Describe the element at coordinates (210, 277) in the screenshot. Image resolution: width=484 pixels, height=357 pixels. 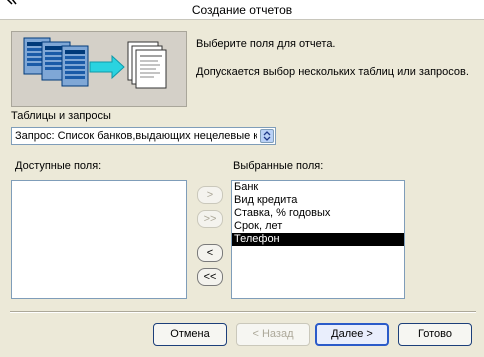
I see `remove-all-fields-button: <<` at that location.